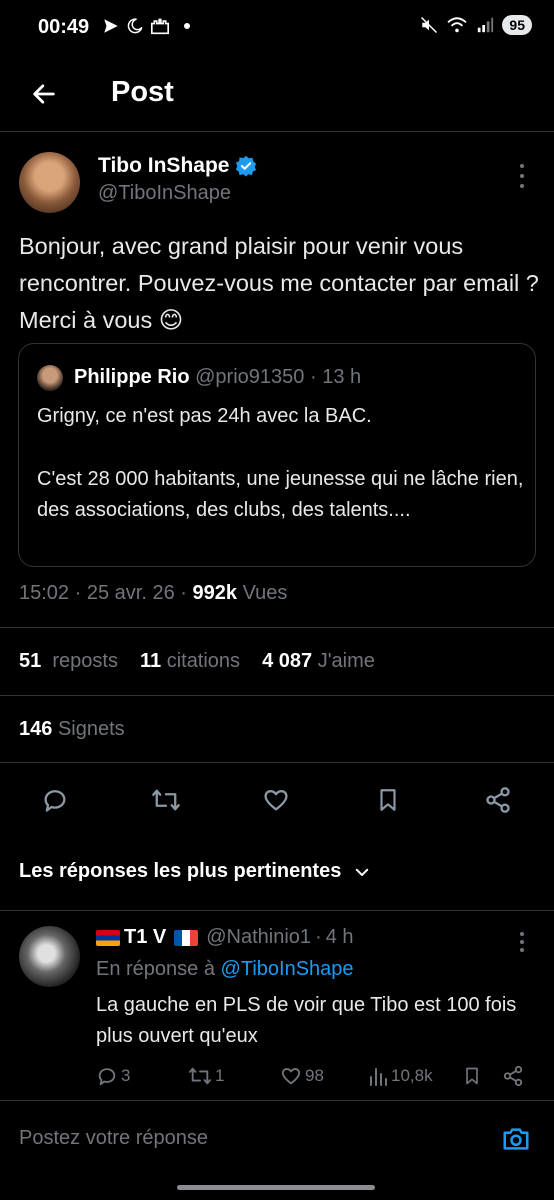 The width and height of the screenshot is (554, 1200). What do you see at coordinates (215, 593) in the screenshot?
I see `views-count: 992k` at bounding box center [215, 593].